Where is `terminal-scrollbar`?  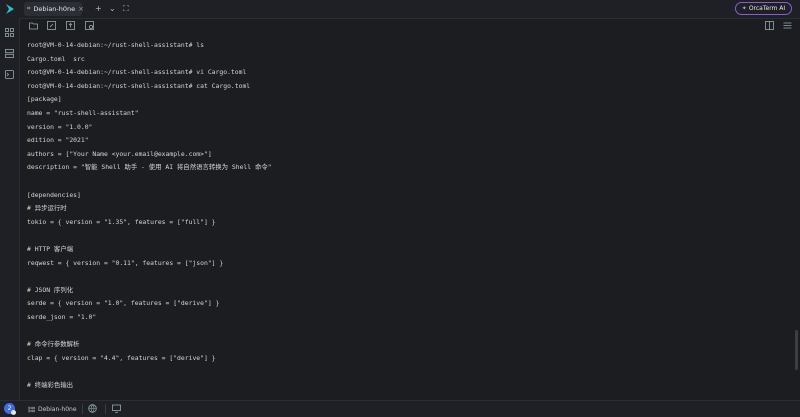 terminal-scrollbar is located at coordinates (796, 350).